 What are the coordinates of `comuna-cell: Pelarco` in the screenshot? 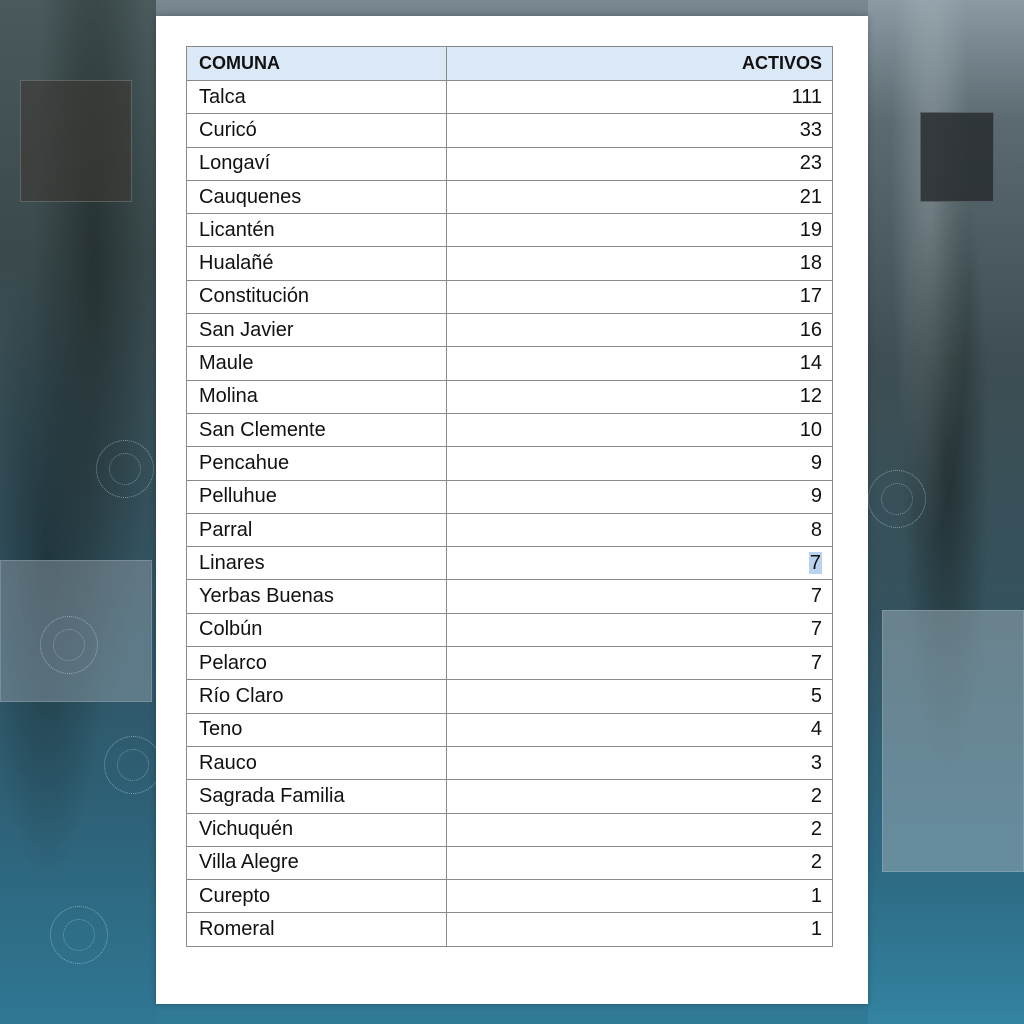 It's located at (316, 663).